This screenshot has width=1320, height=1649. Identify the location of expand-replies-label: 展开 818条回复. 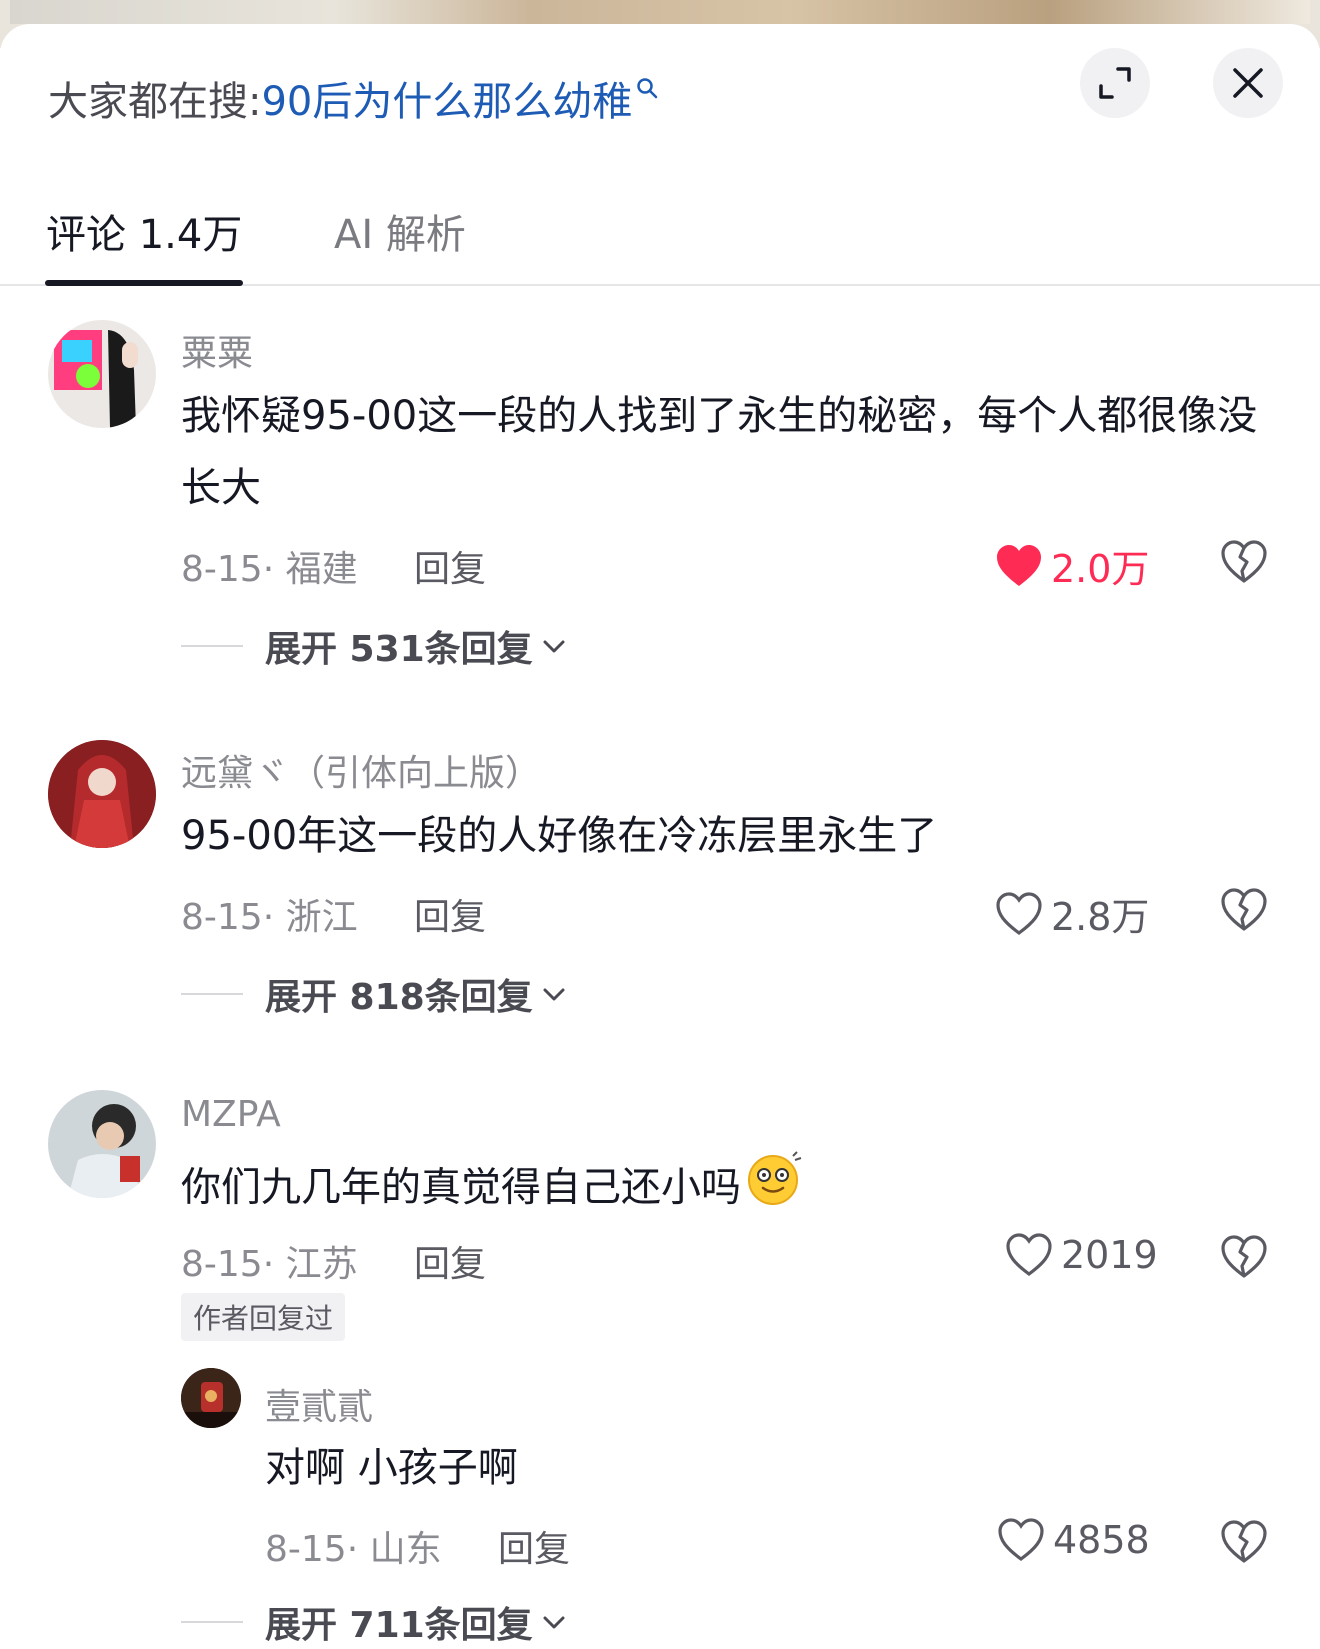
(399, 997).